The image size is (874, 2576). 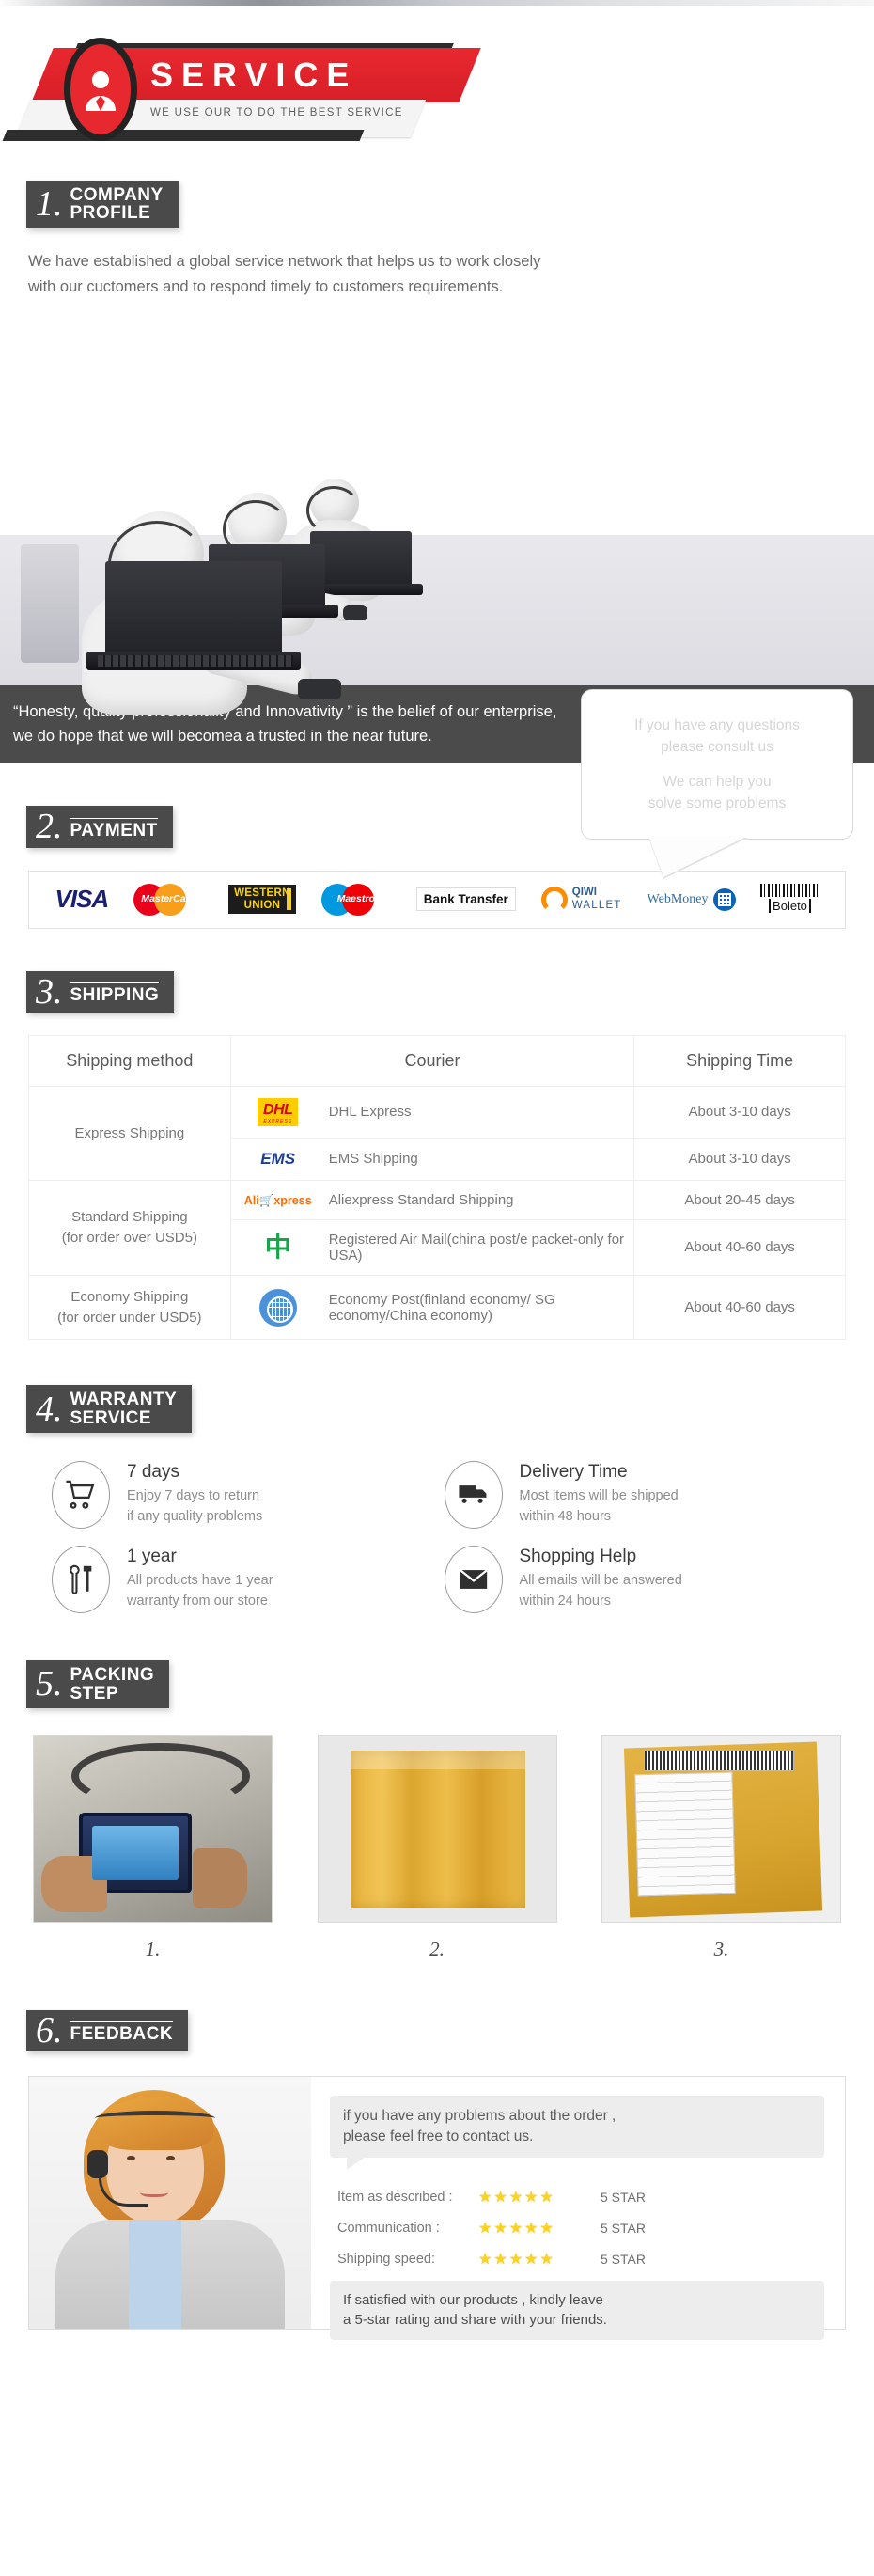 I want to click on packing-heading: 5. PACKING STEP, so click(x=98, y=1684).